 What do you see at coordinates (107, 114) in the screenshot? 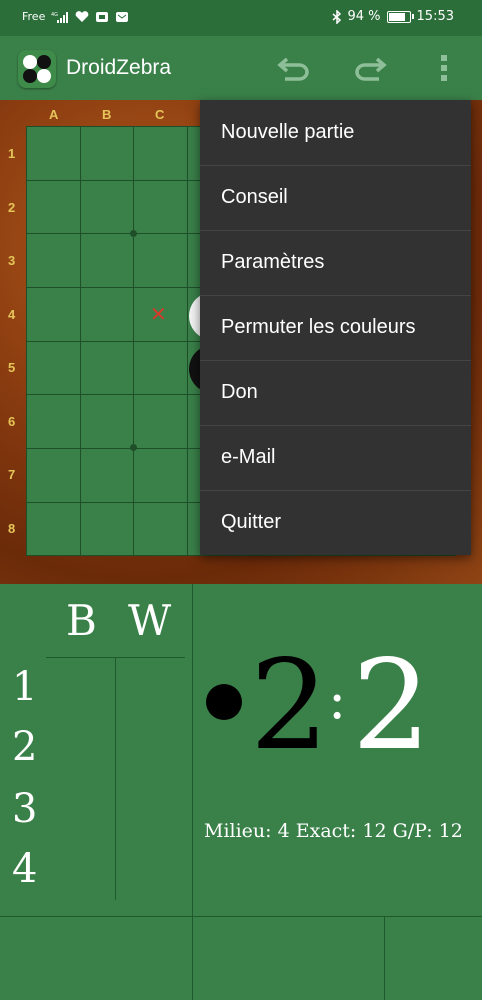
I see `column-label: B` at bounding box center [107, 114].